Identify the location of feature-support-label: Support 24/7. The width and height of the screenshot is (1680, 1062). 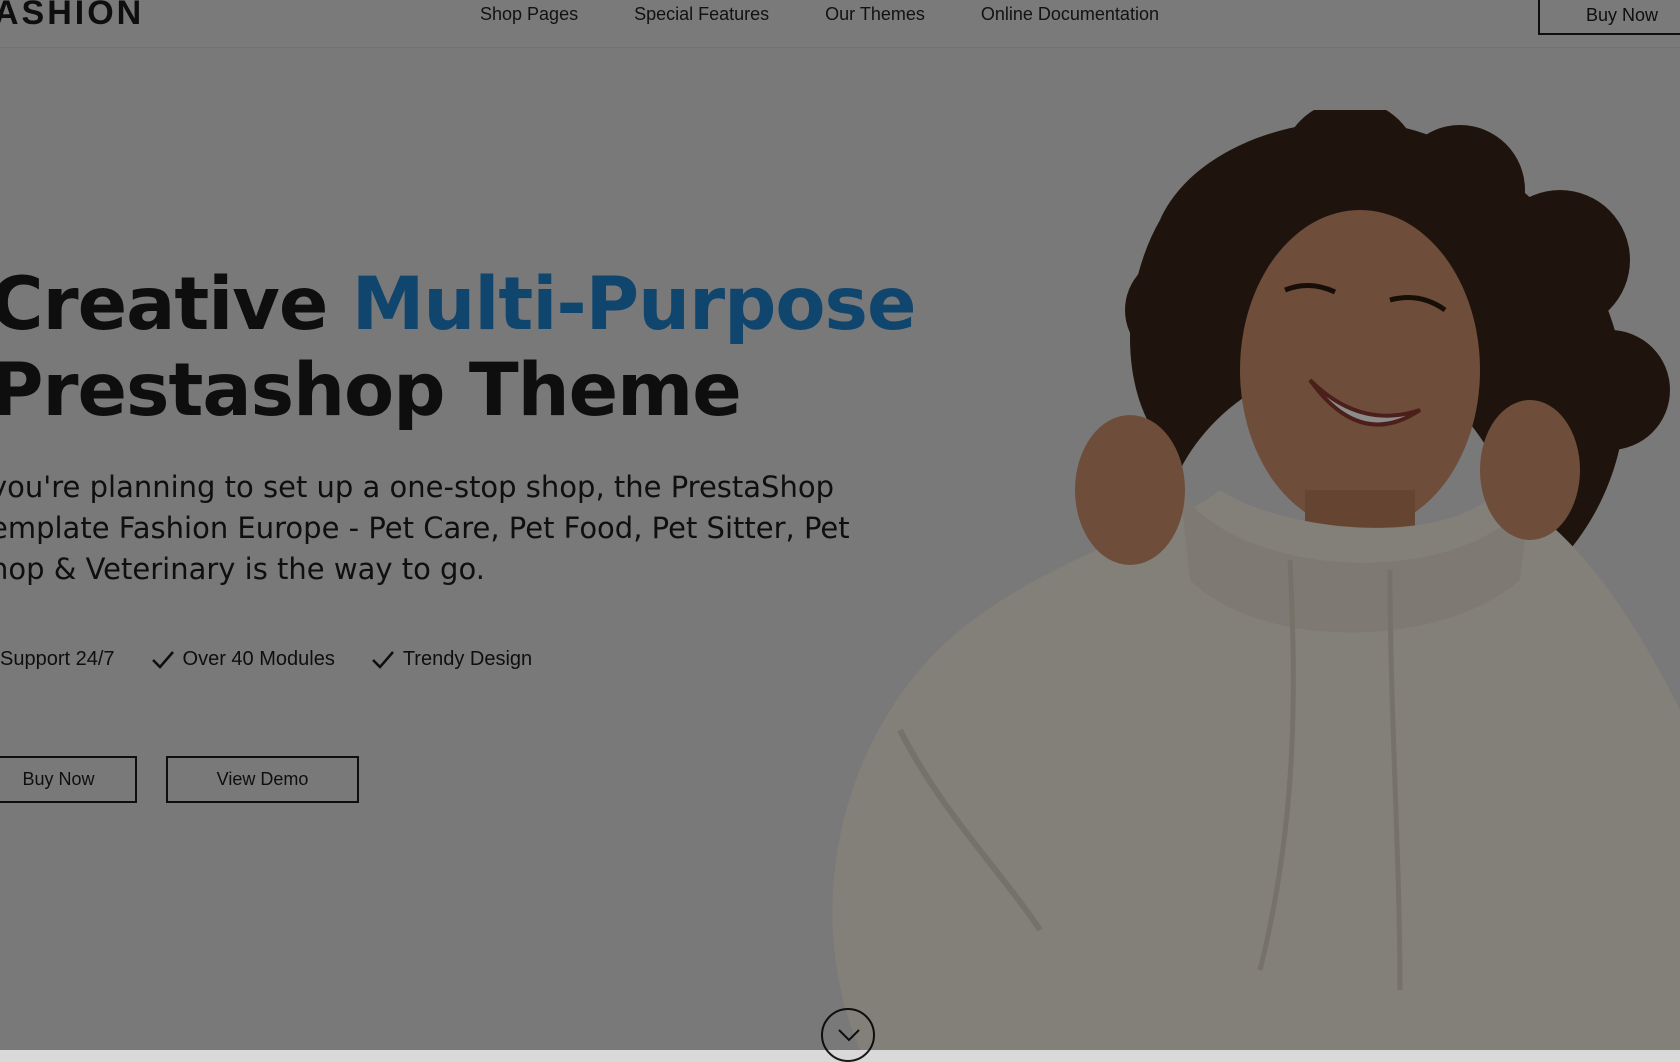
(57, 659).